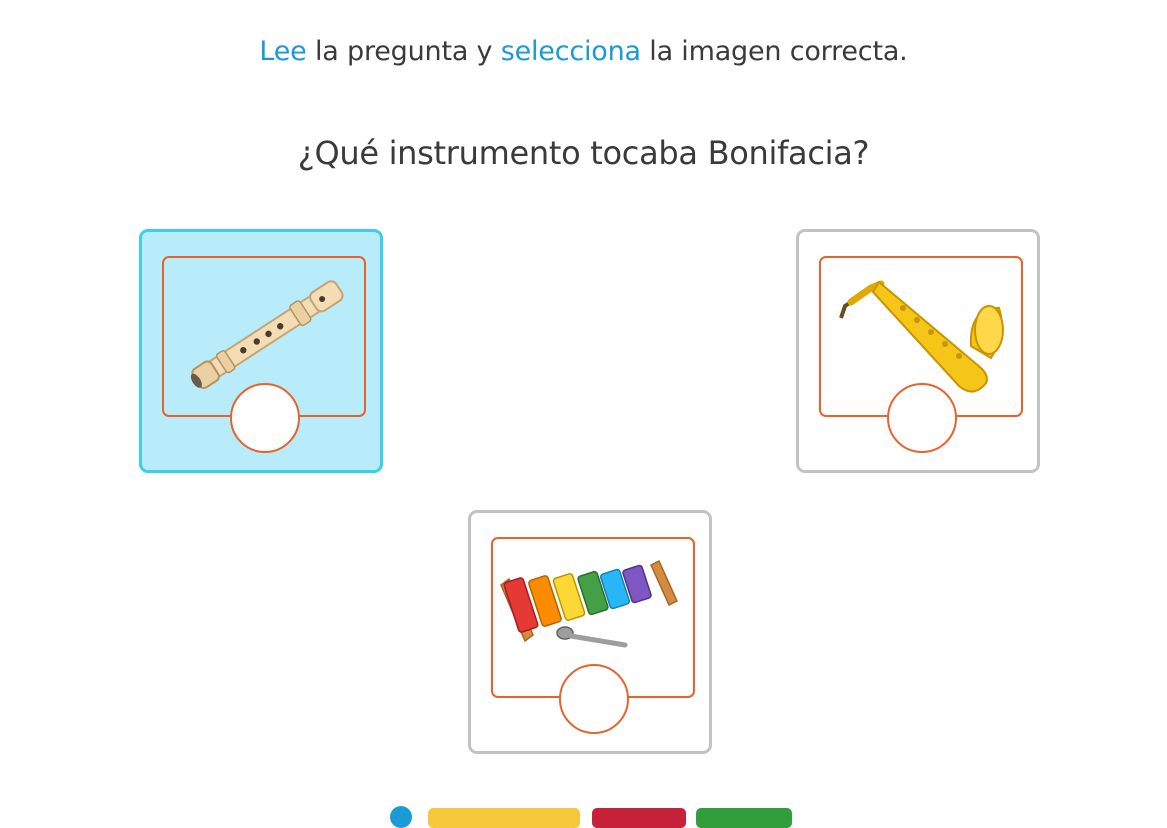 The height and width of the screenshot is (828, 1167). What do you see at coordinates (401, 817) in the screenshot?
I see `help-button` at bounding box center [401, 817].